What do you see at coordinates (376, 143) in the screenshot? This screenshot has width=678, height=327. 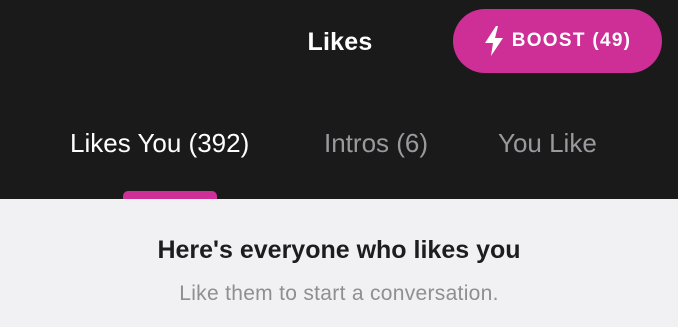 I see `tab-intros: Intros (6)` at bounding box center [376, 143].